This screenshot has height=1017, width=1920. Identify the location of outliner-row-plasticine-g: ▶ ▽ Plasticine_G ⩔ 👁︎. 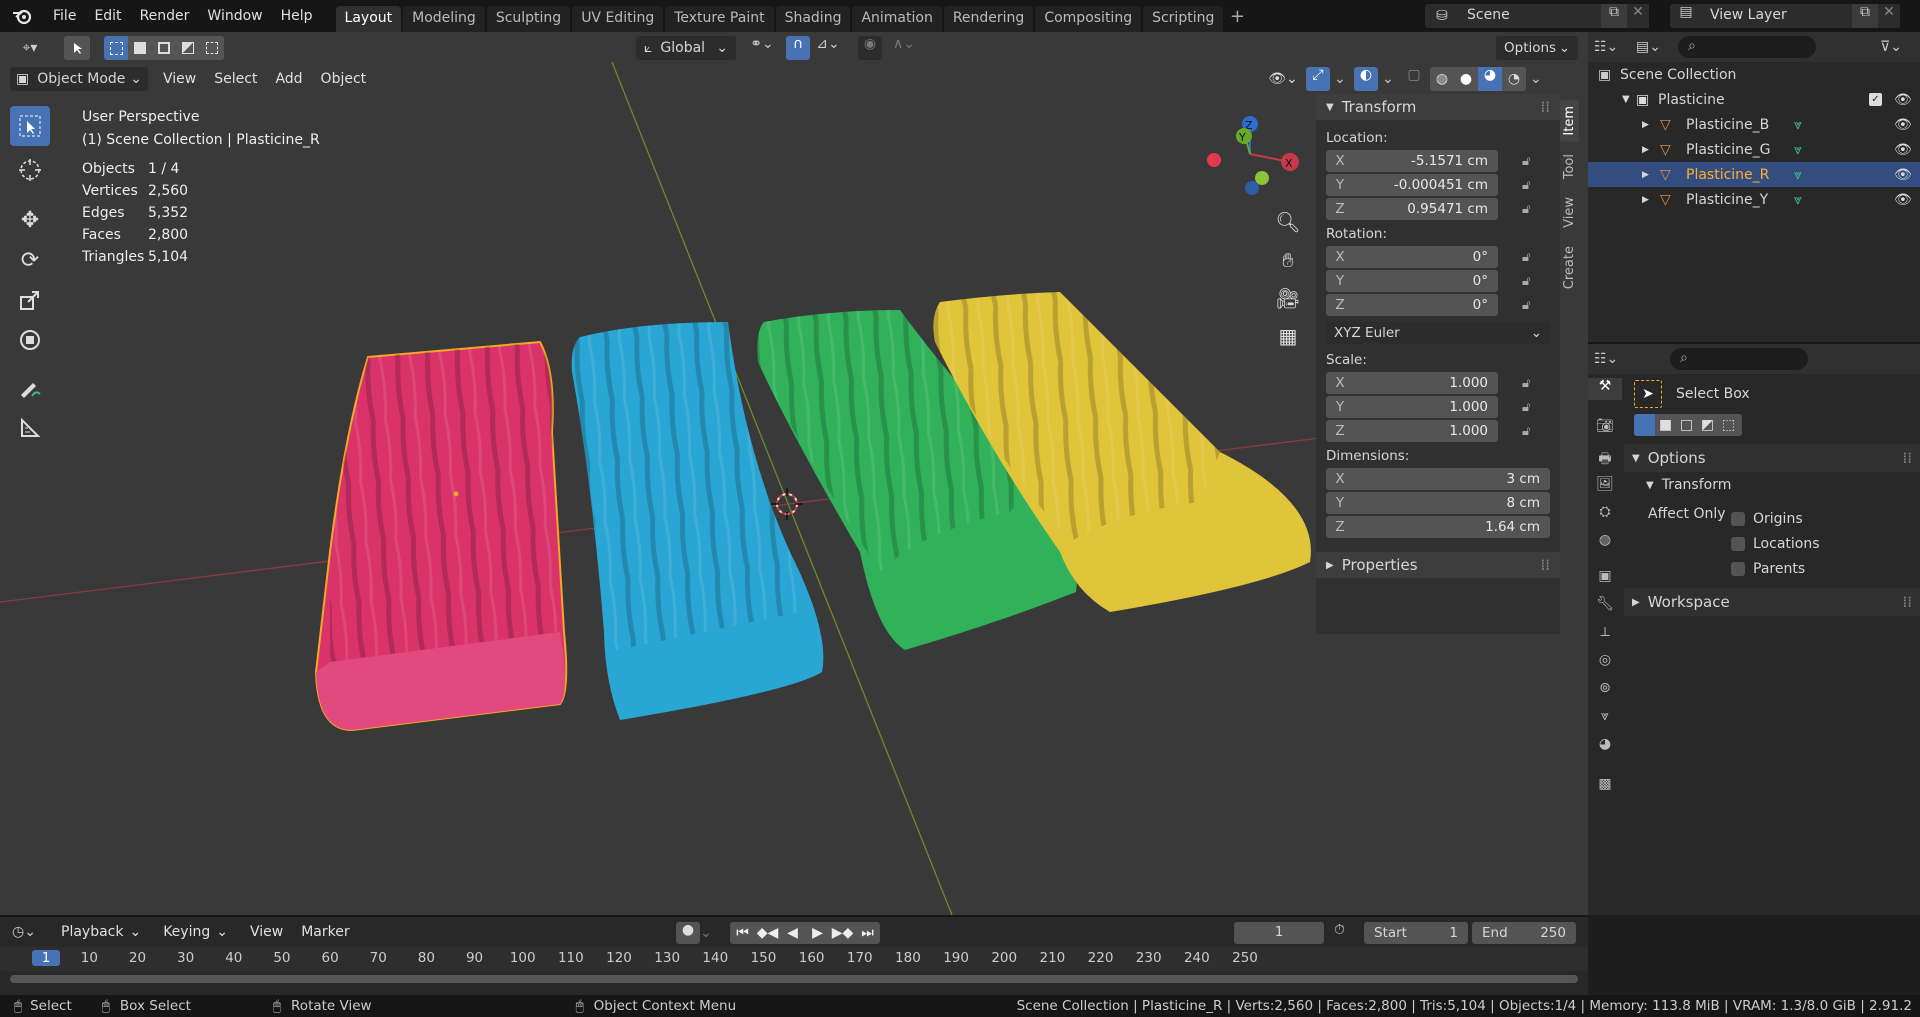
(1754, 149).